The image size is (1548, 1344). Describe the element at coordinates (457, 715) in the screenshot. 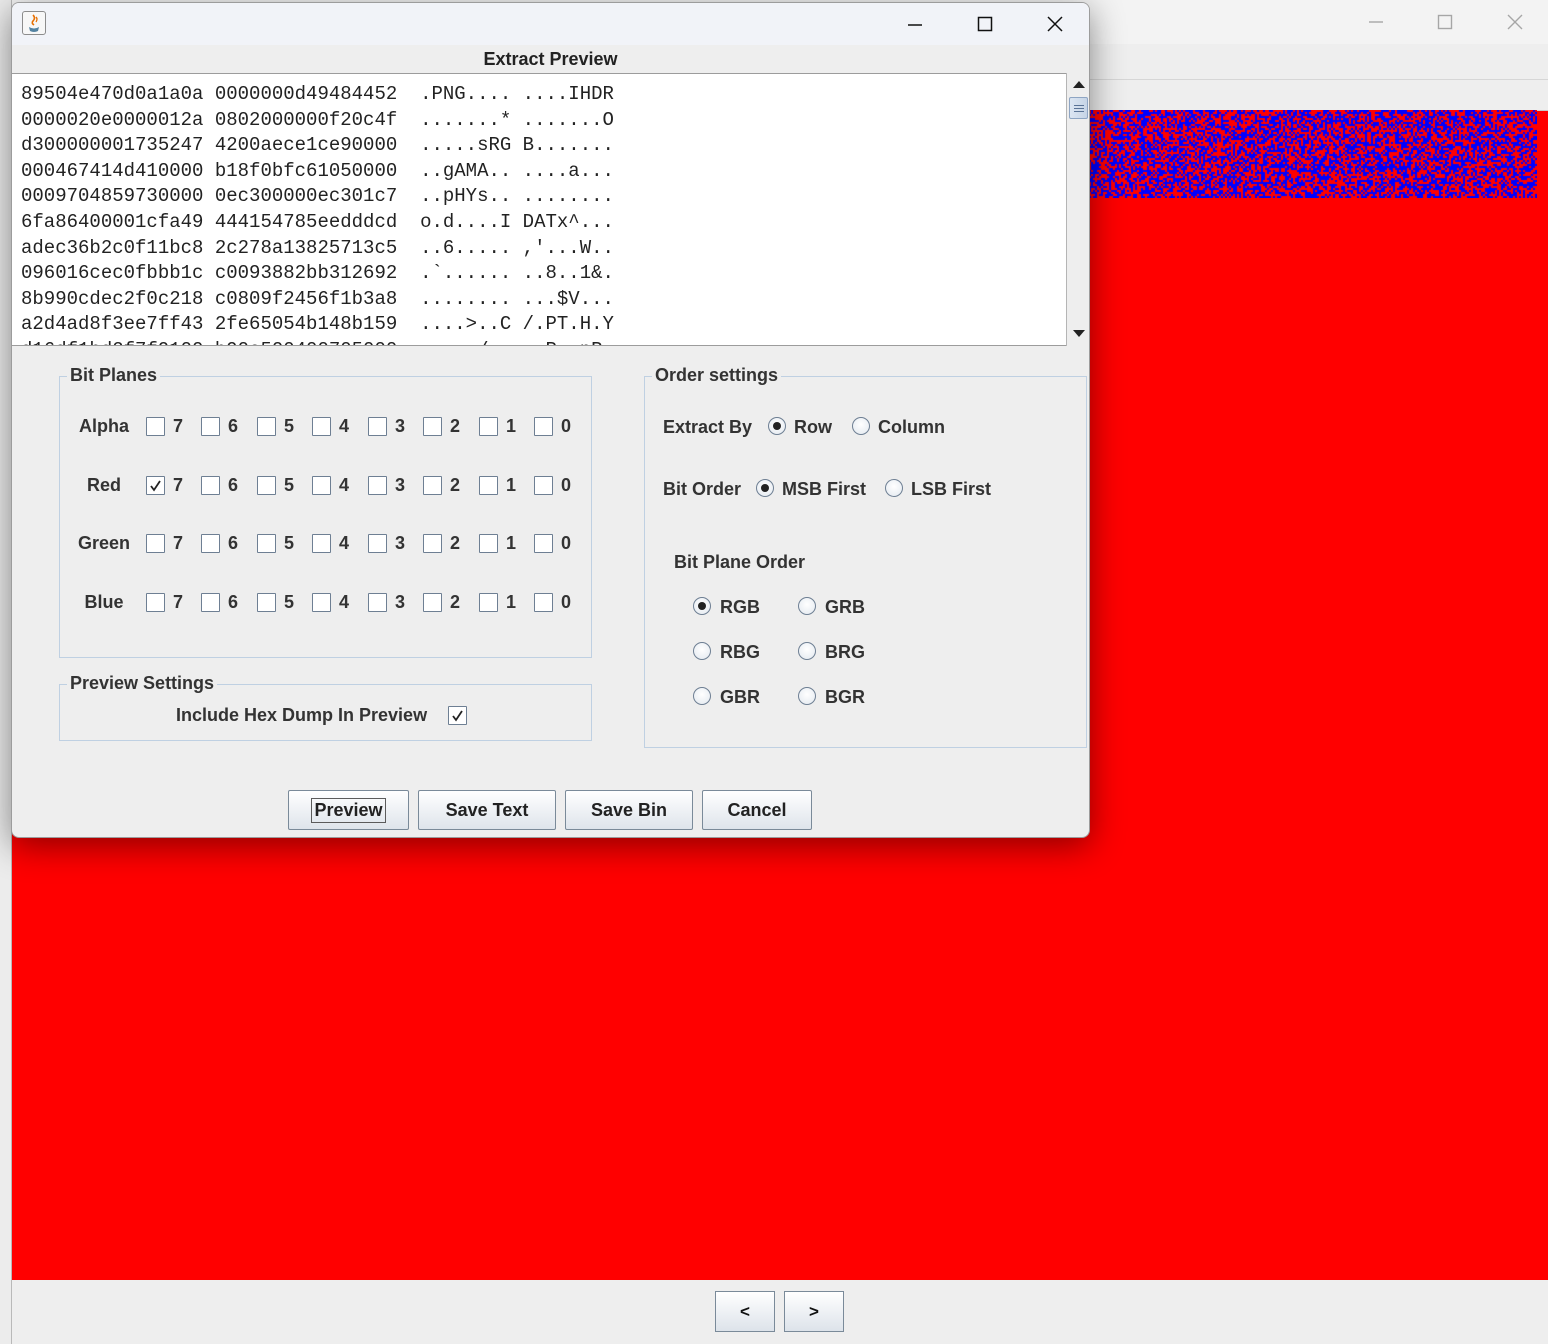

I see `hex-dump-checkbox` at that location.